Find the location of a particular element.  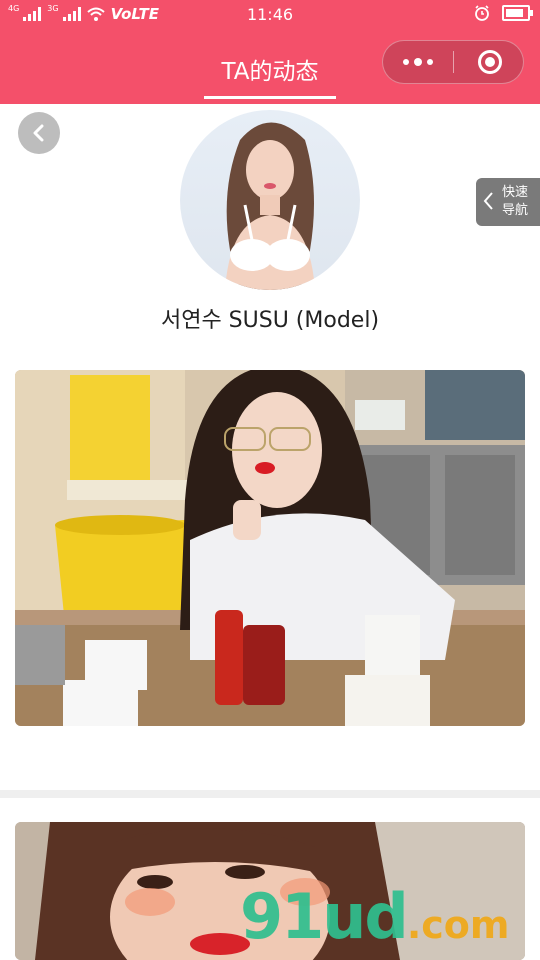

alarm-icon is located at coordinates (482, 13).